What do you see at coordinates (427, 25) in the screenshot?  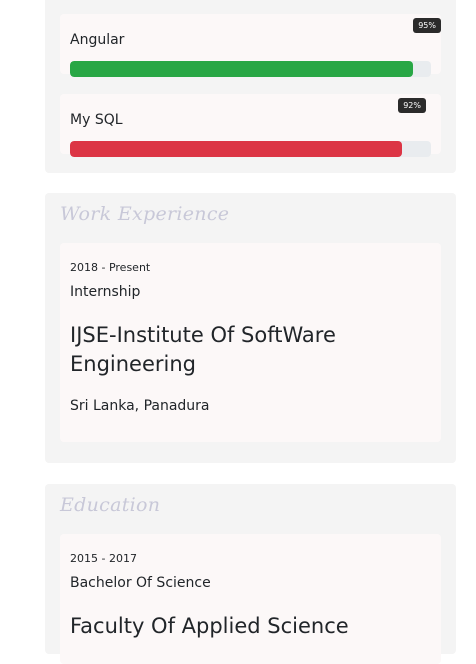 I see `skill-percent-badge: 95%` at bounding box center [427, 25].